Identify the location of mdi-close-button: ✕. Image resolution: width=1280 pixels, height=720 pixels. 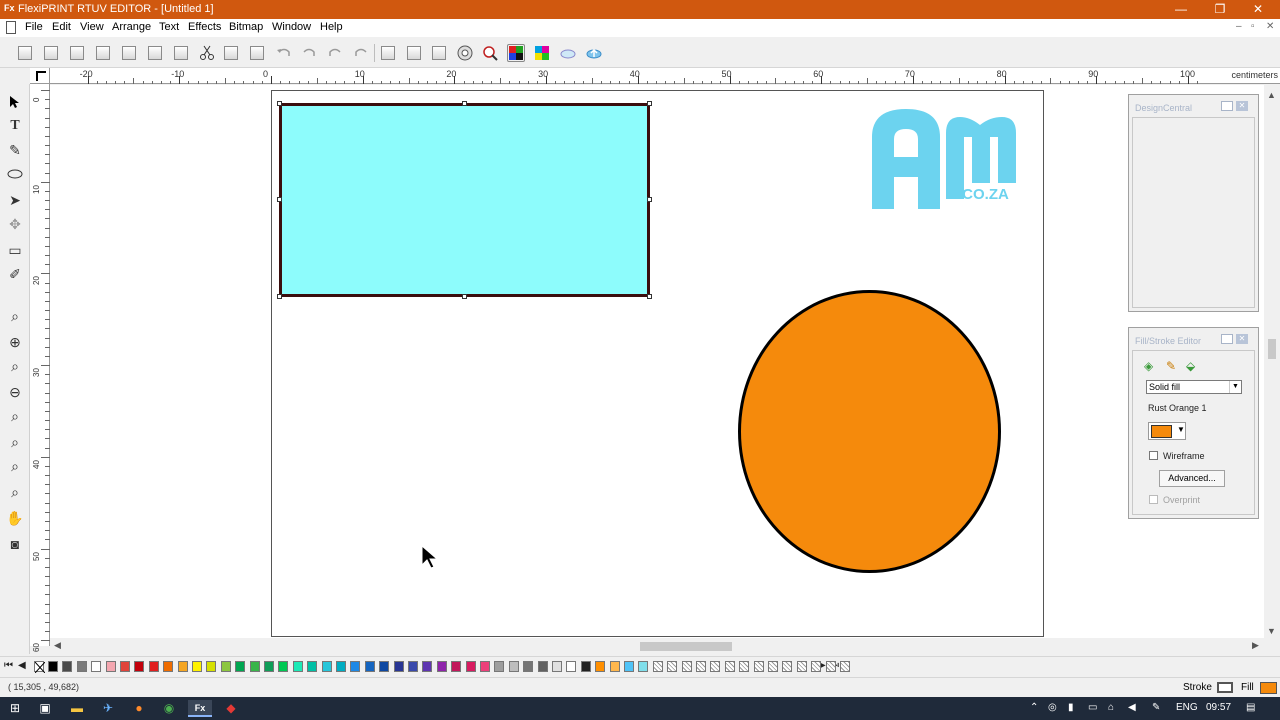
(1270, 26).